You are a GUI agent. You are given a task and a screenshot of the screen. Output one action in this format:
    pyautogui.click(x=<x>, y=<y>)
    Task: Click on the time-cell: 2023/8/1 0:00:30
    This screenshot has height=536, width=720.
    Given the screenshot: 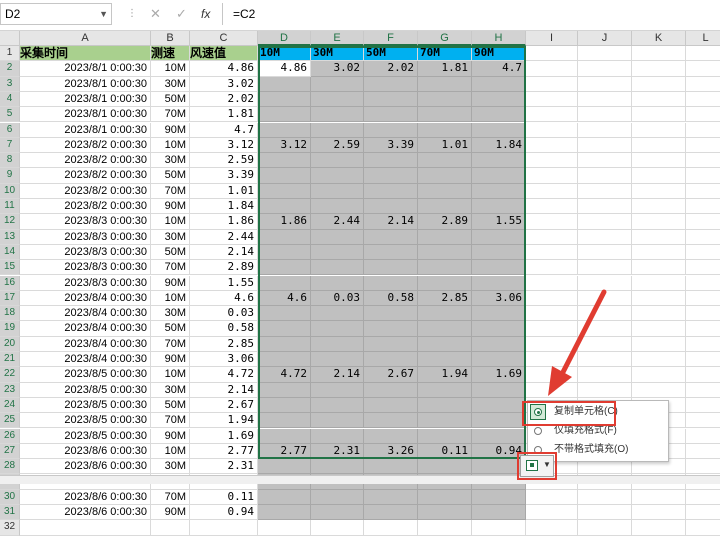 What is the action you would take?
    pyautogui.click(x=85, y=69)
    